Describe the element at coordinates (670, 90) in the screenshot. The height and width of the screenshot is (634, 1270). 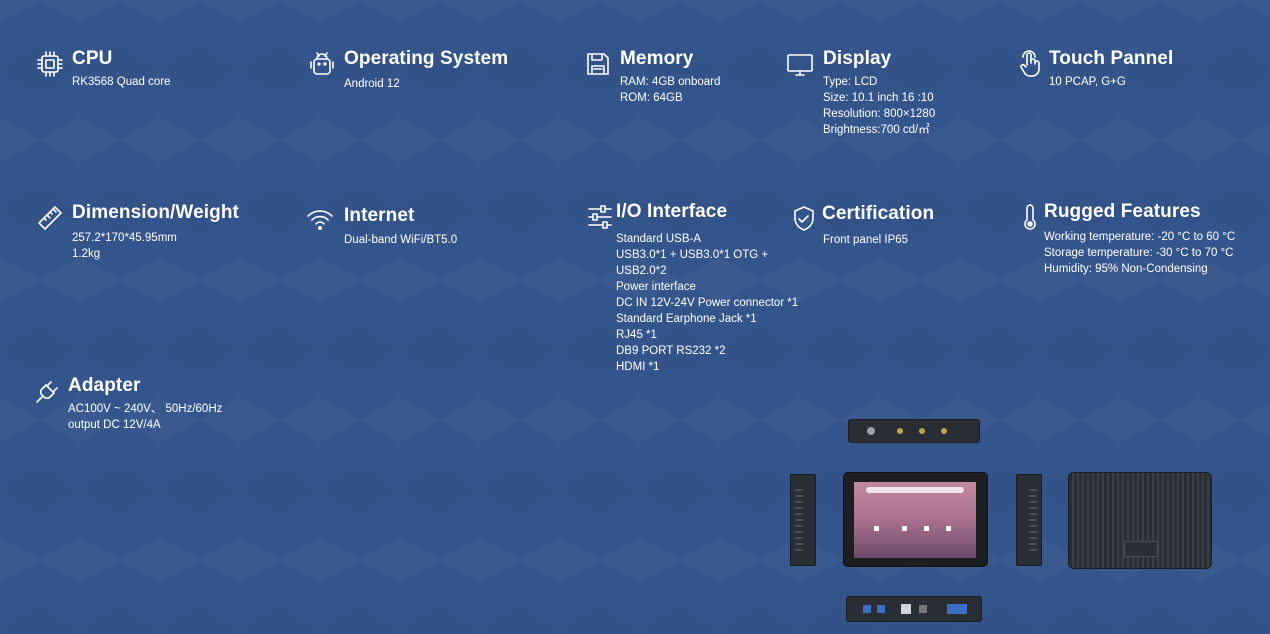
I see `spec-lines: RAM: 4GB onboard ROM: 64GB` at that location.